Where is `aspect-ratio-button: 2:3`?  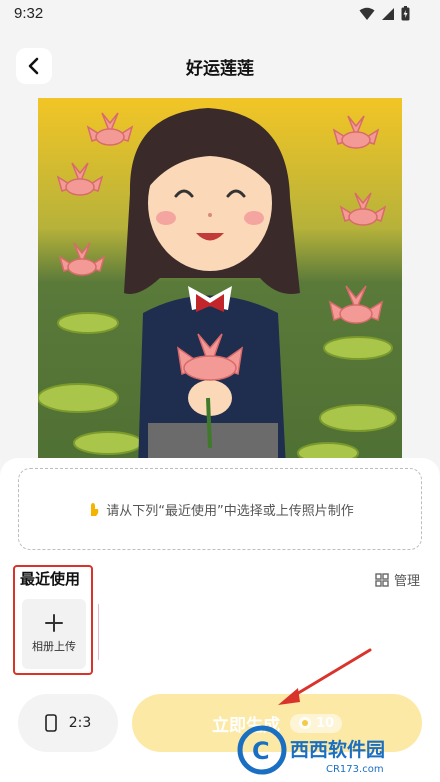
aspect-ratio-button: 2:3 is located at coordinates (68, 723).